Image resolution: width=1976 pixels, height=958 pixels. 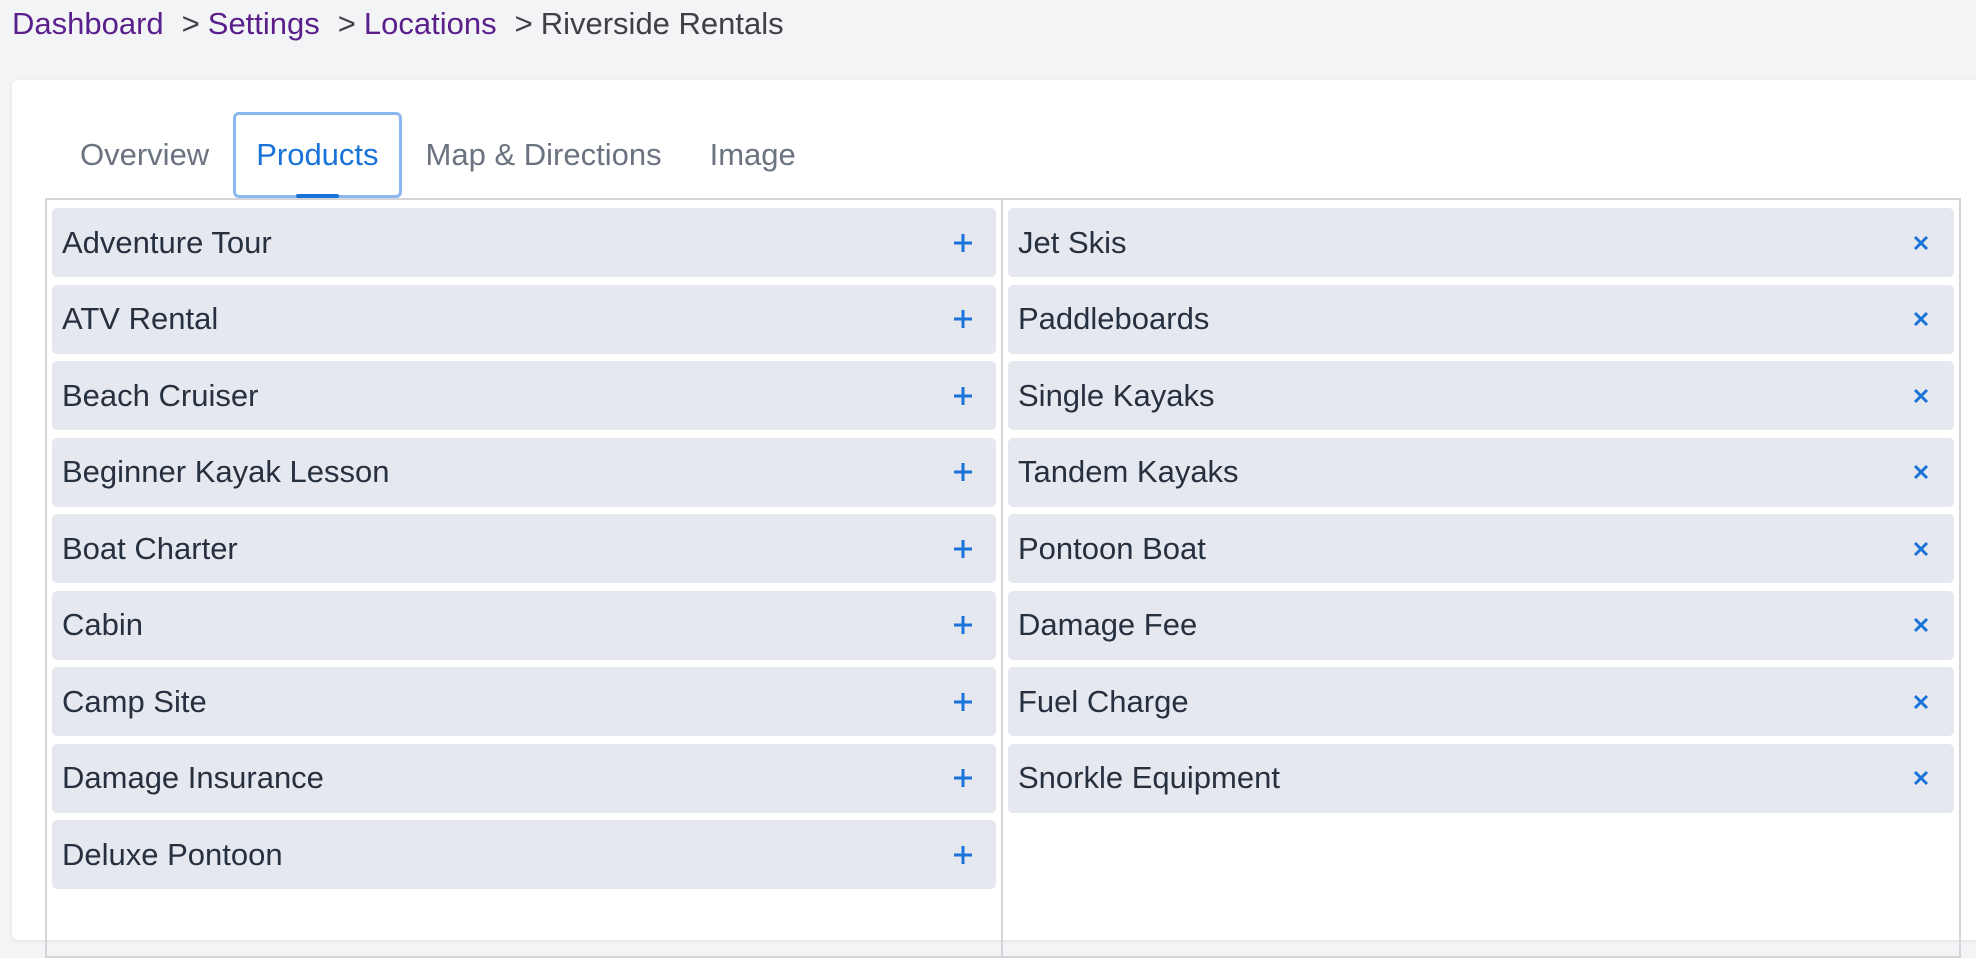 I want to click on assigned-product-row: Pontoon Boat, so click(x=1481, y=548).